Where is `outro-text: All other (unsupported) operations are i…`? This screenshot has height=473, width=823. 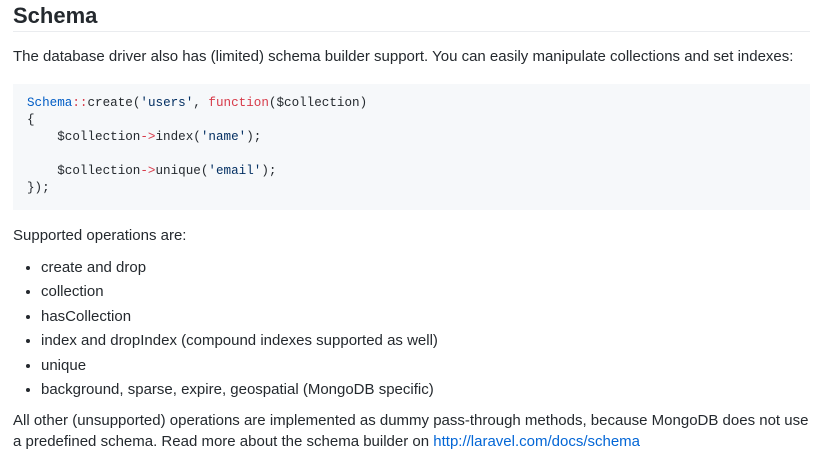 outro-text: All other (unsupported) operations are i… is located at coordinates (411, 430).